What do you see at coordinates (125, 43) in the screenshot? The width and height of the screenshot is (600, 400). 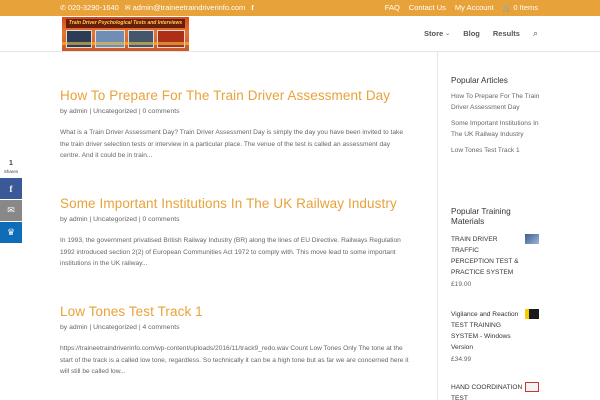 I see `logo-stripe` at bounding box center [125, 43].